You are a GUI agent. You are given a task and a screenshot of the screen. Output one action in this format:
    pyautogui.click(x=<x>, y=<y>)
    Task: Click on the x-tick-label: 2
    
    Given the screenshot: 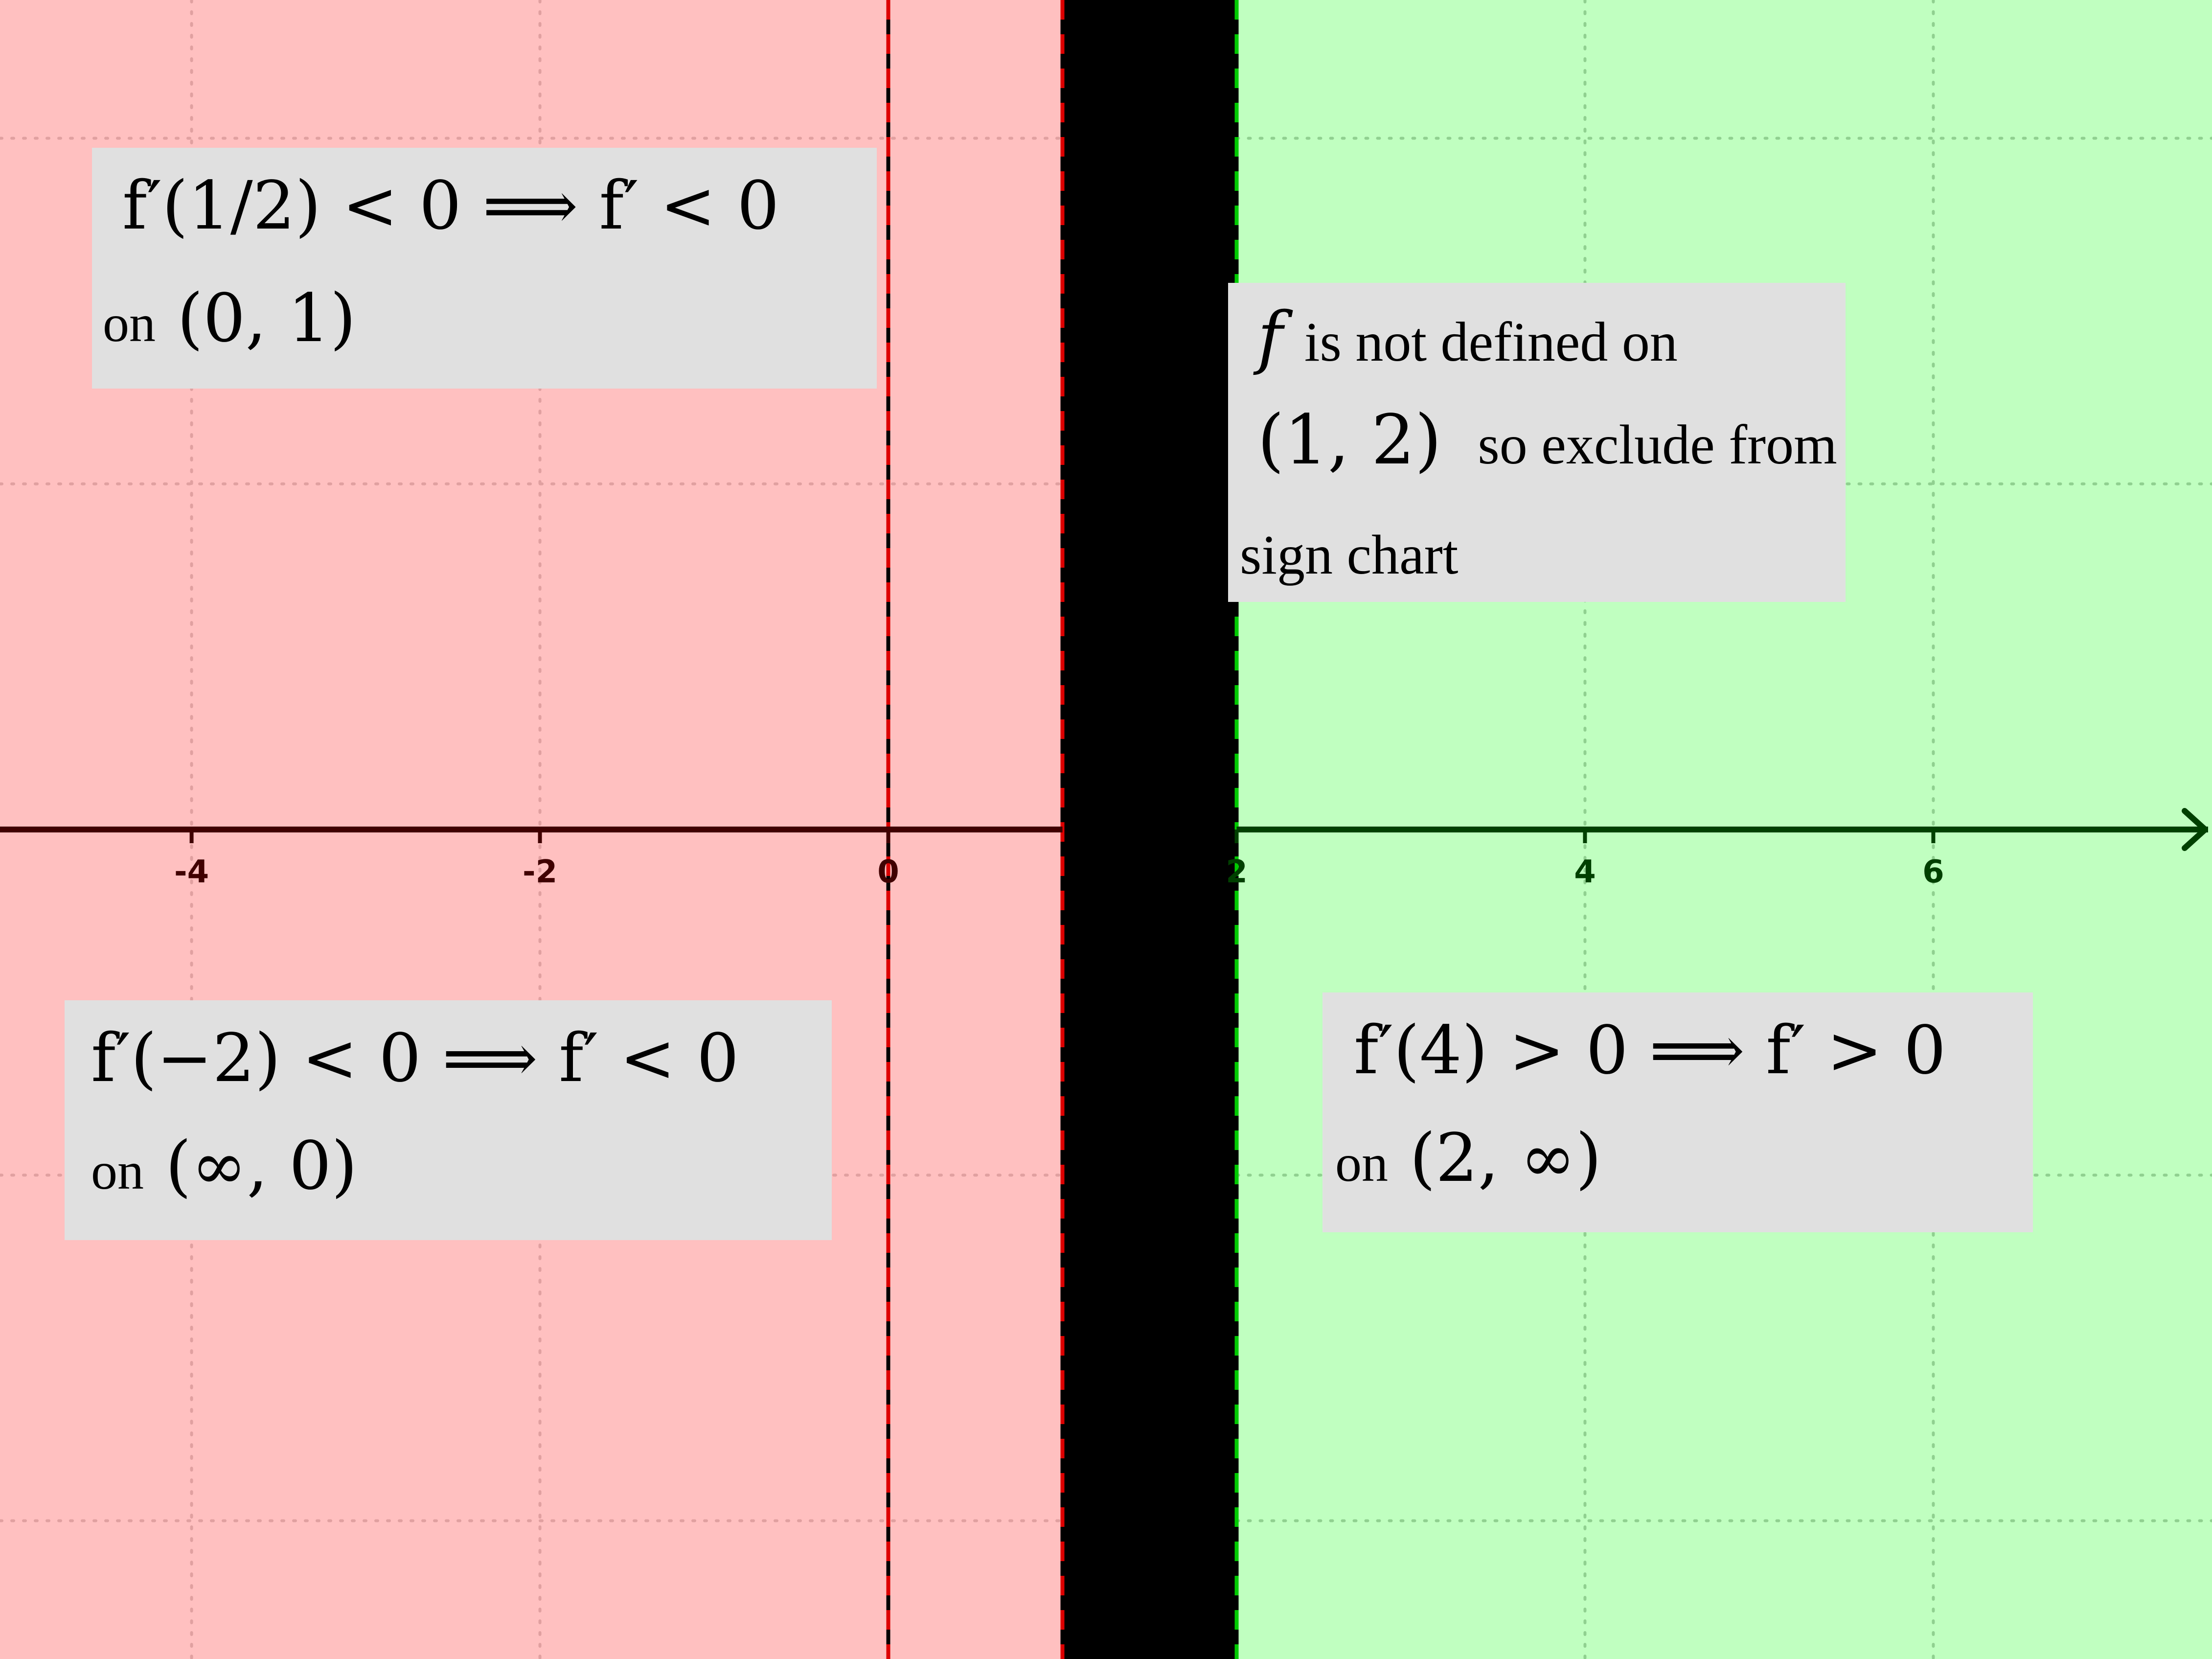 What is the action you would take?
    pyautogui.click(x=1237, y=872)
    